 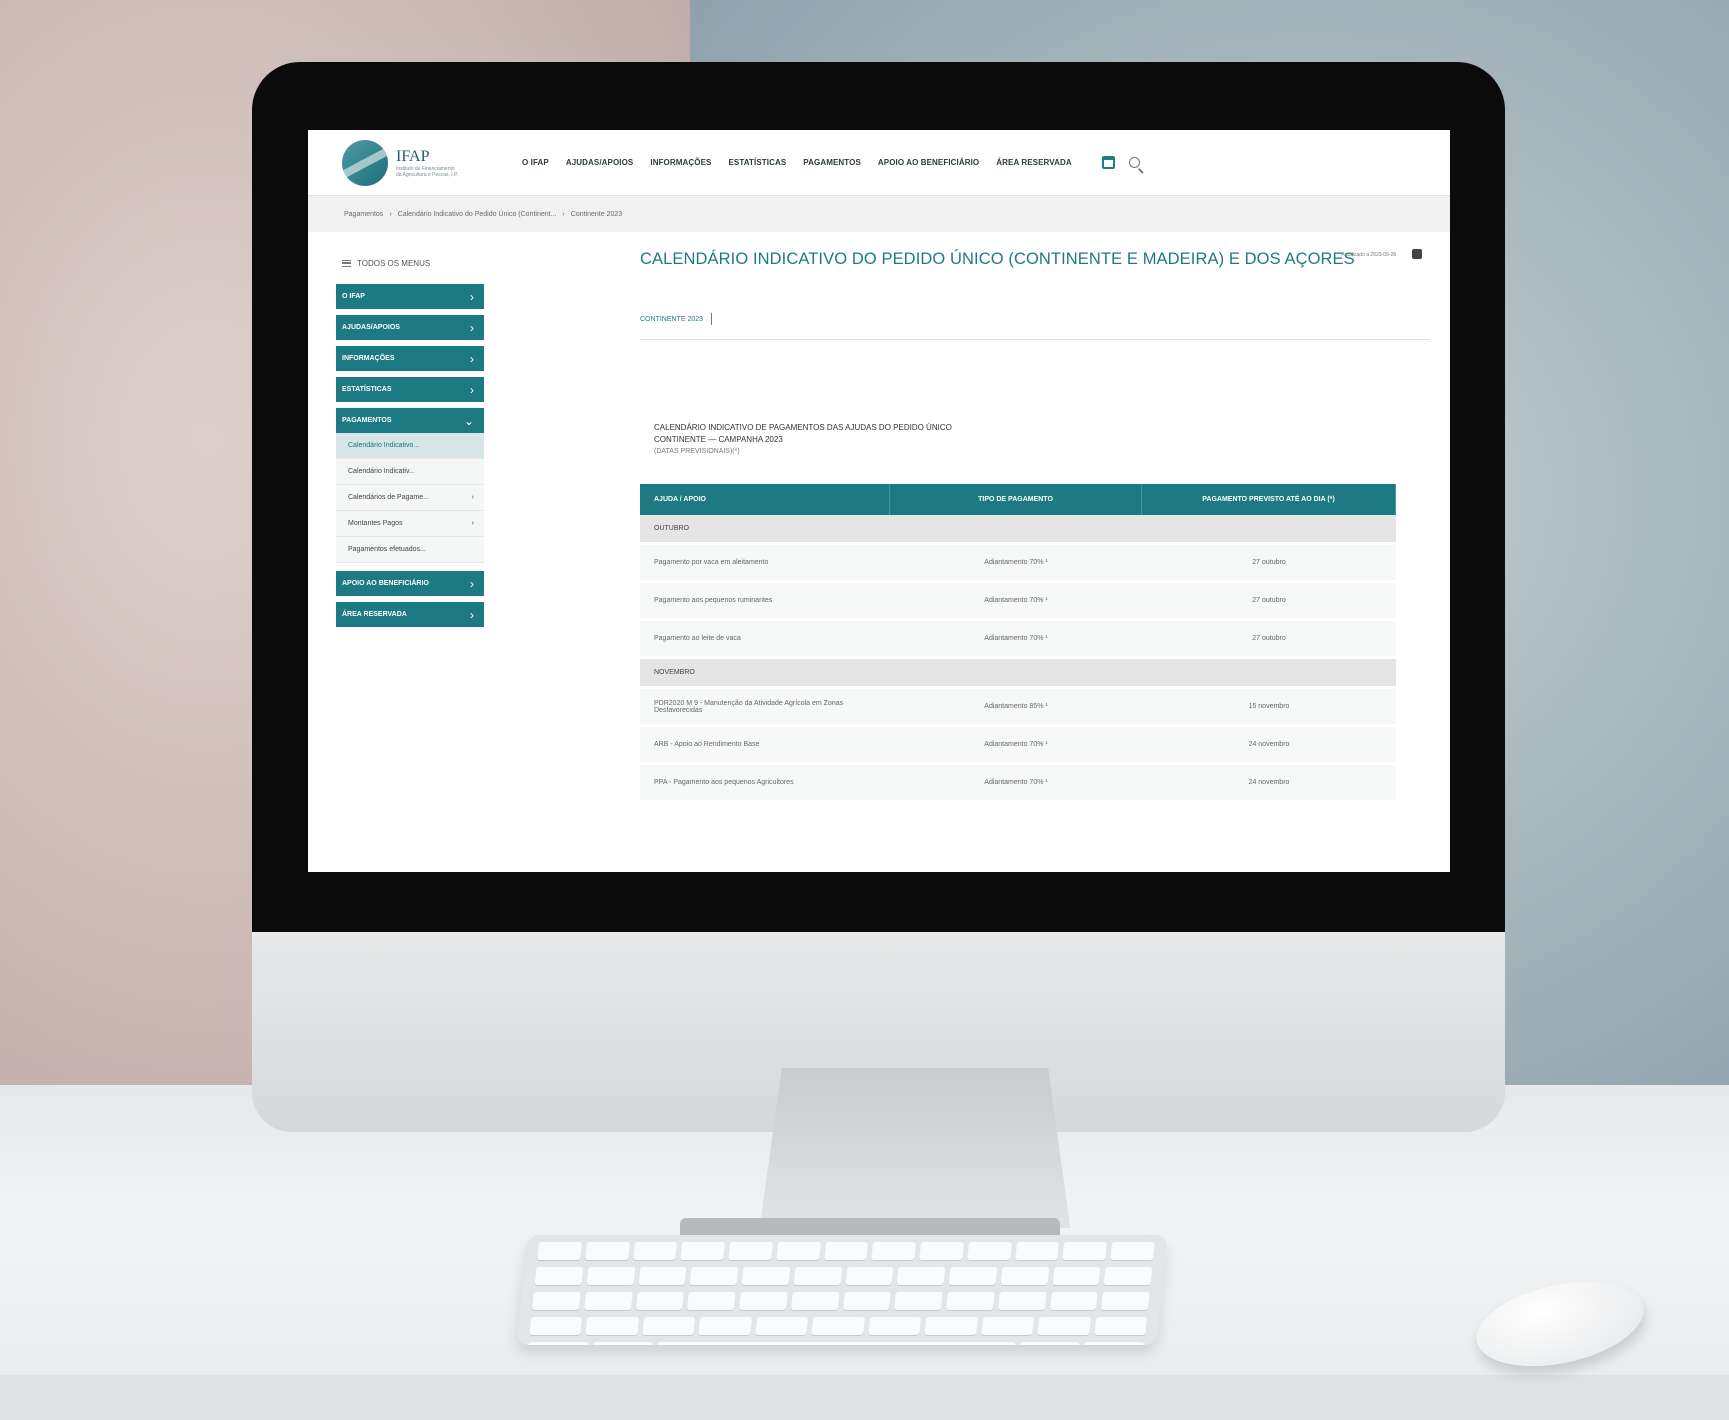 What do you see at coordinates (832, 162) in the screenshot?
I see `nav-pagamentos: PAGAMENTOS` at bounding box center [832, 162].